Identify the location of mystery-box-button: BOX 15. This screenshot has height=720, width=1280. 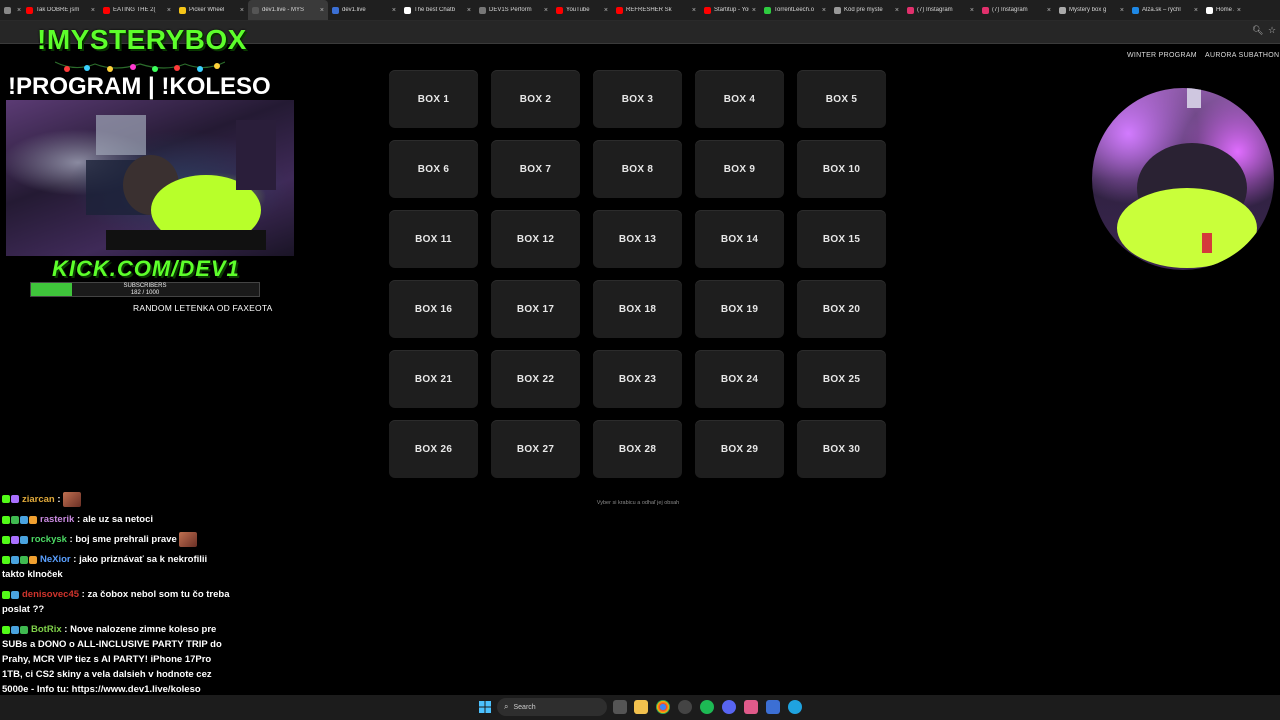
(841, 239).